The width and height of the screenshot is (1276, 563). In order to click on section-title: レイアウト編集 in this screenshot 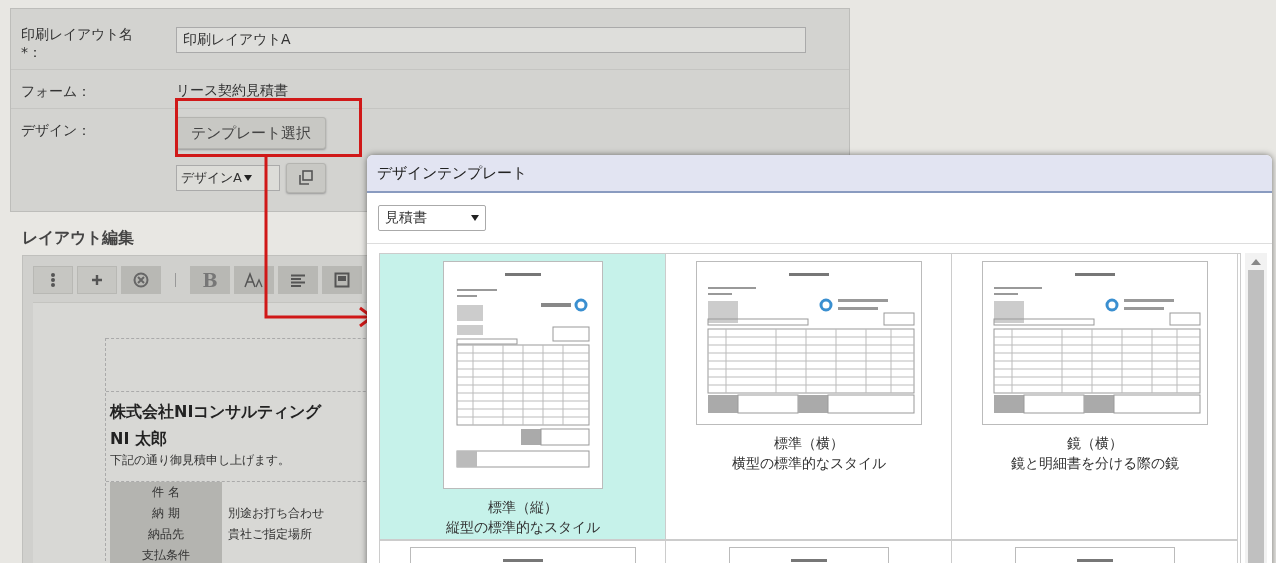, I will do `click(78, 238)`.